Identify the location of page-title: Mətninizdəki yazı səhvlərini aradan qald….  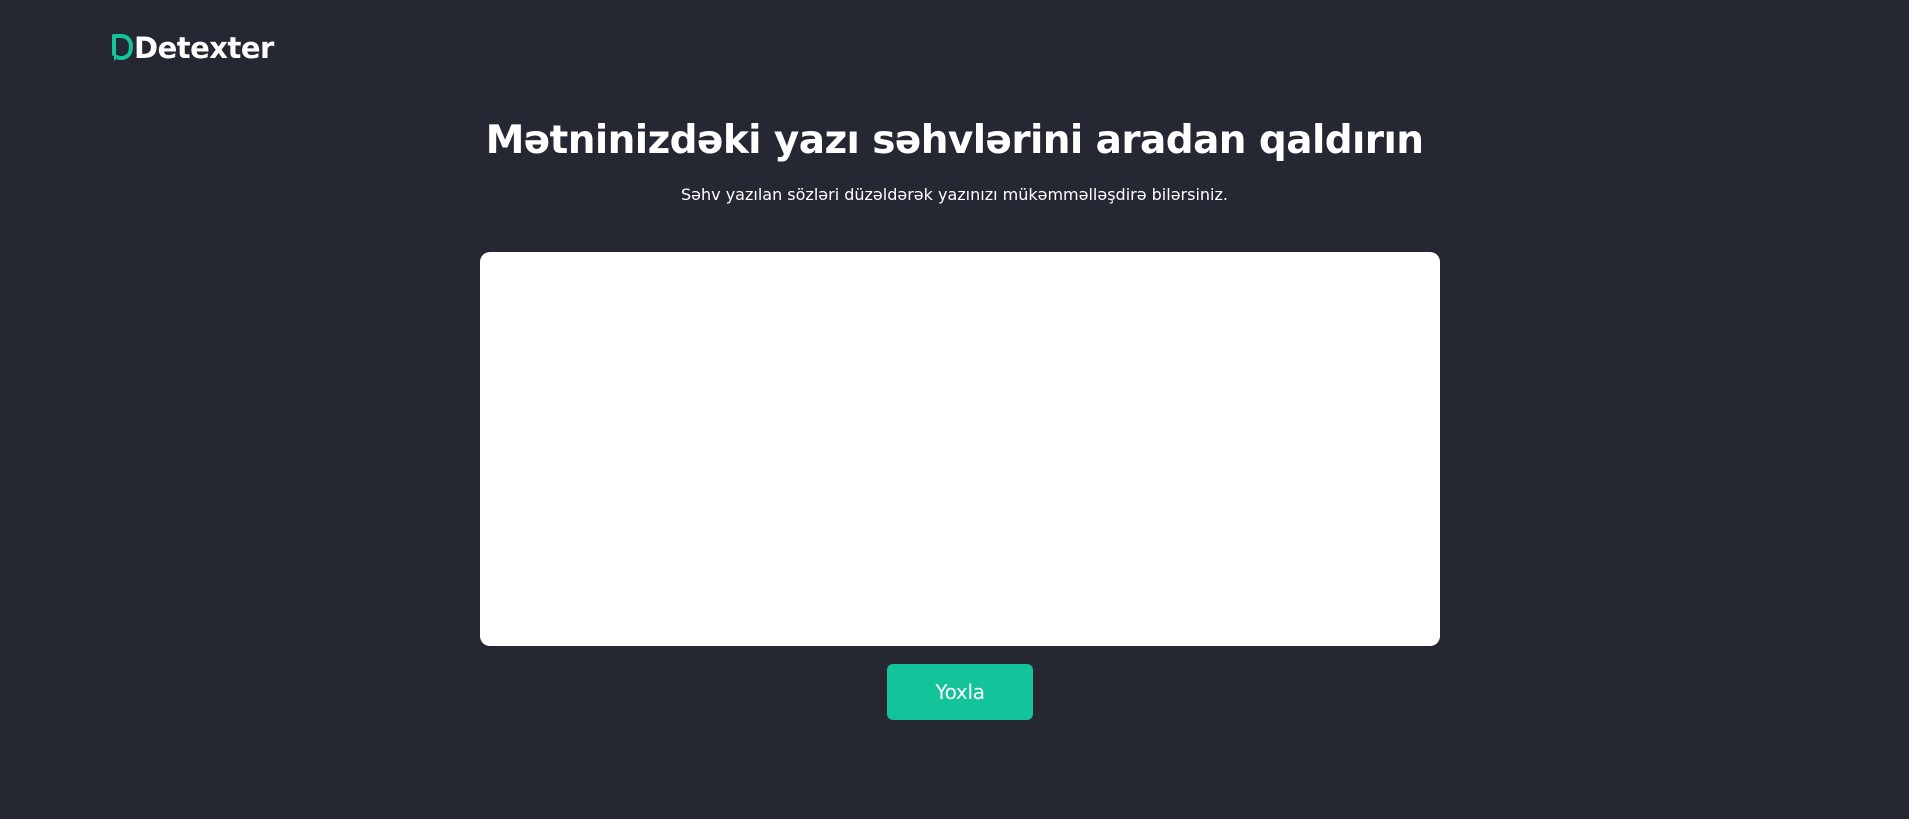
(954, 140).